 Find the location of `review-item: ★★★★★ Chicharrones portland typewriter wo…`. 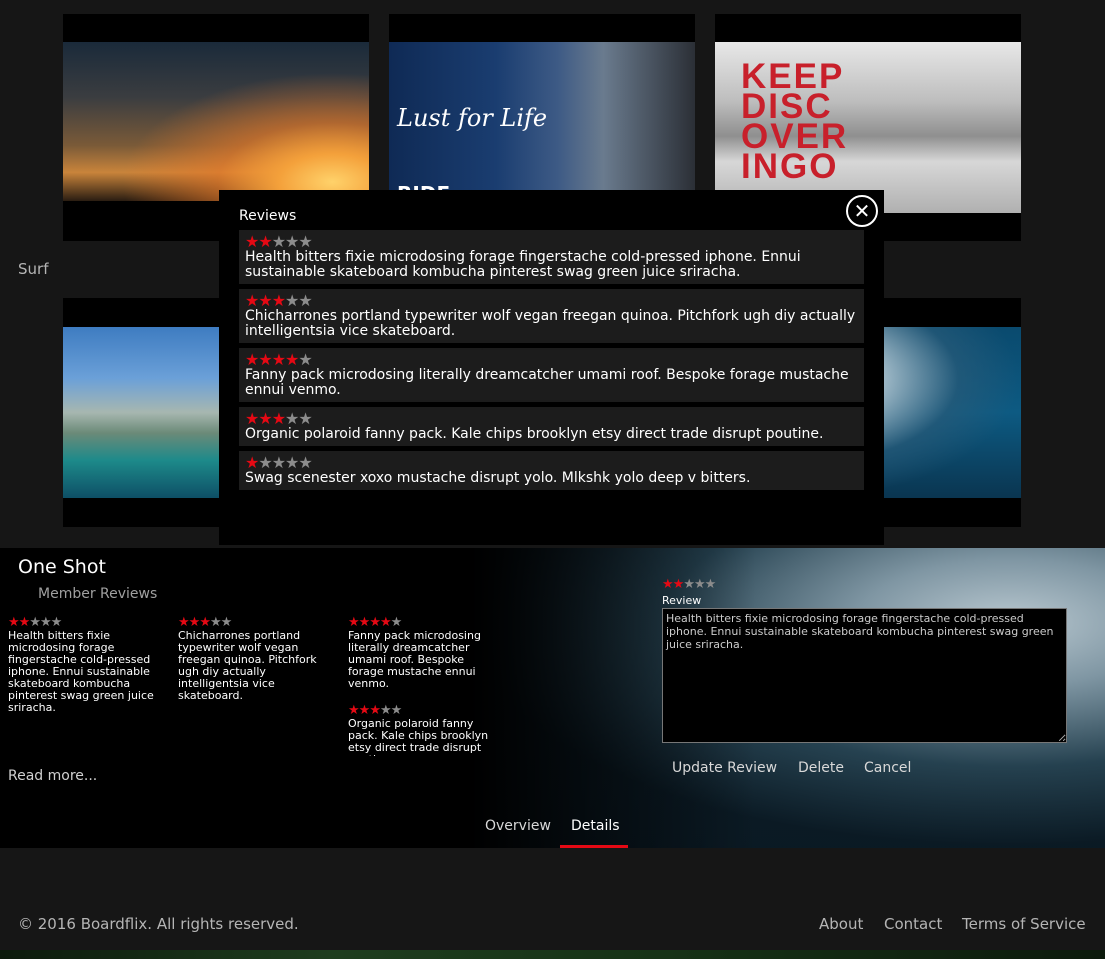

review-item: ★★★★★ Chicharrones portland typewriter wo… is located at coordinates (551, 316).